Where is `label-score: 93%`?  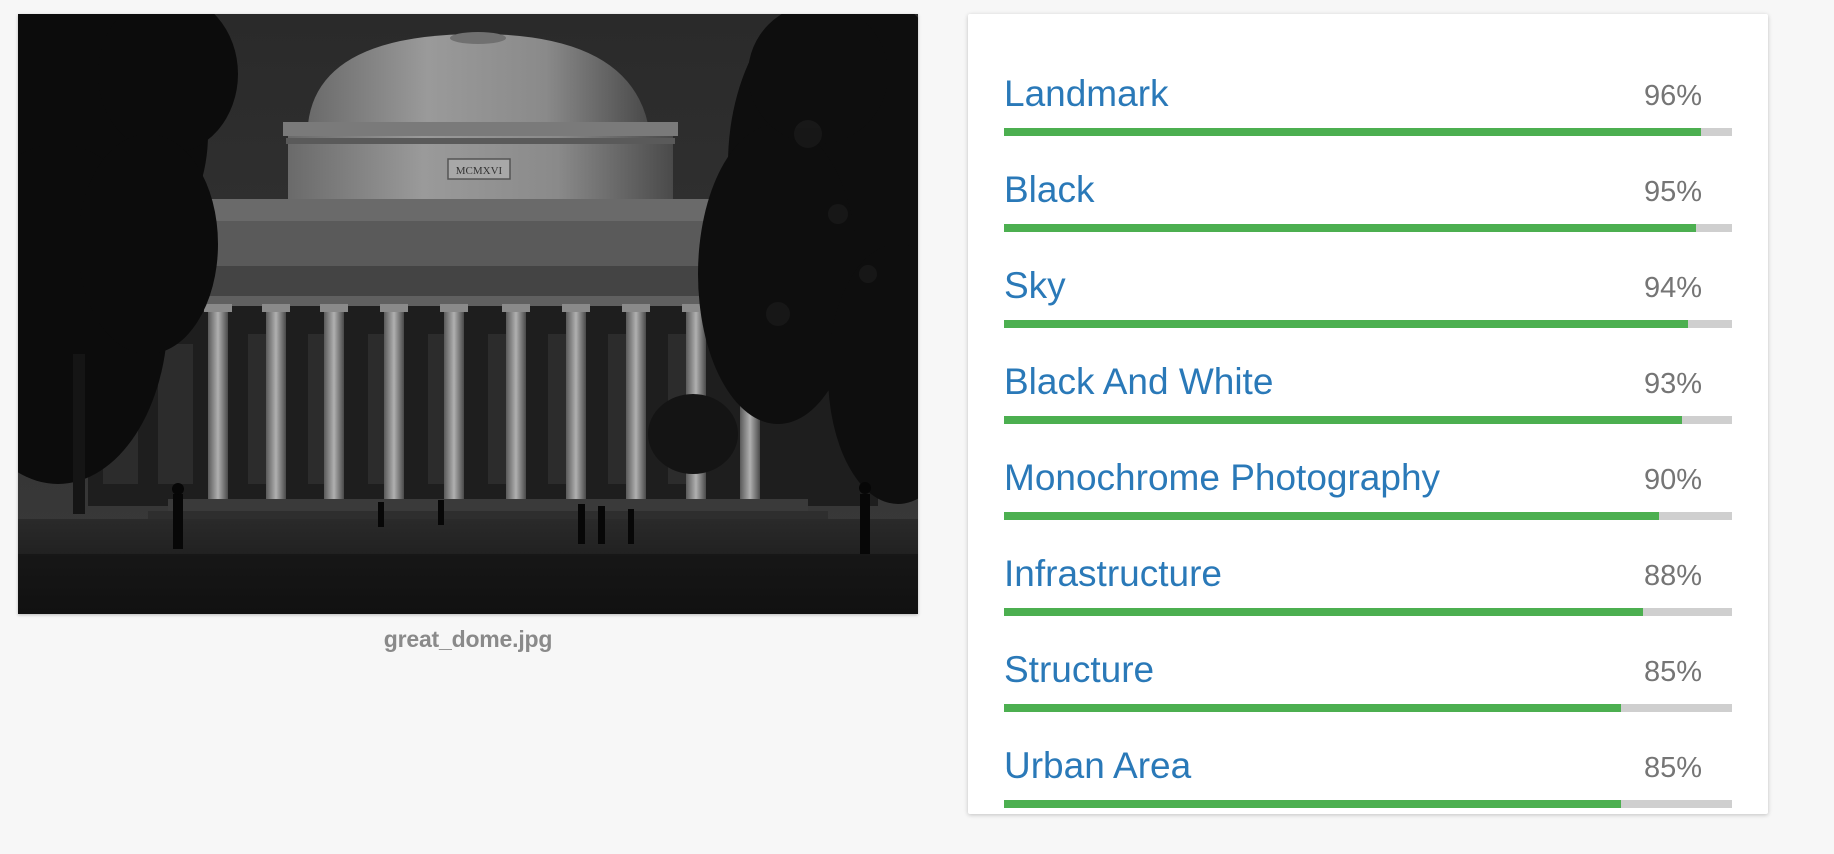 label-score: 93% is located at coordinates (1672, 384).